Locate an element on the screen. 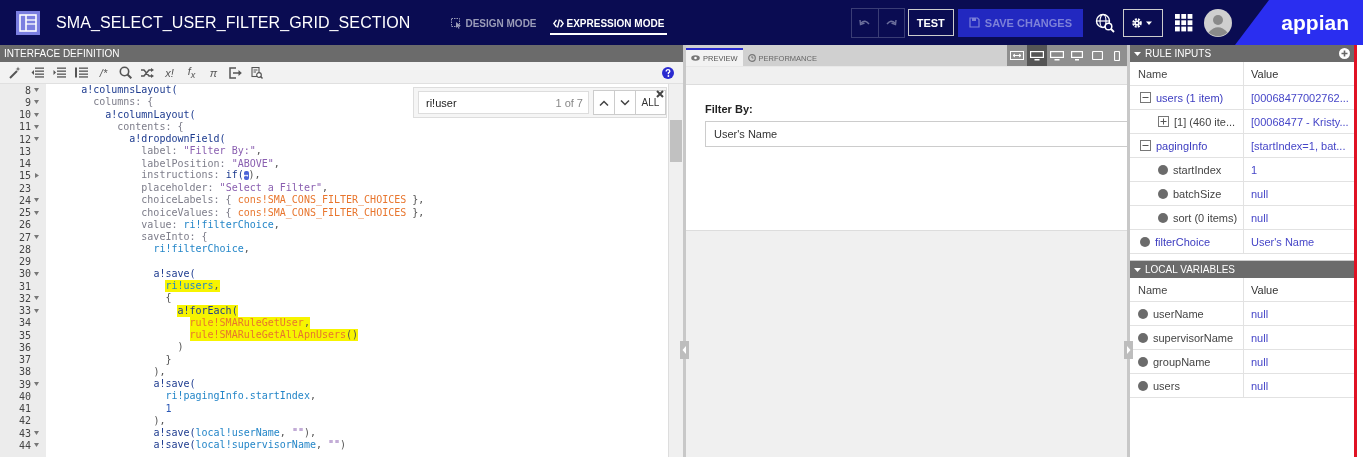 This screenshot has height=457, width=1363. phone-icon is located at coordinates (1117, 55).